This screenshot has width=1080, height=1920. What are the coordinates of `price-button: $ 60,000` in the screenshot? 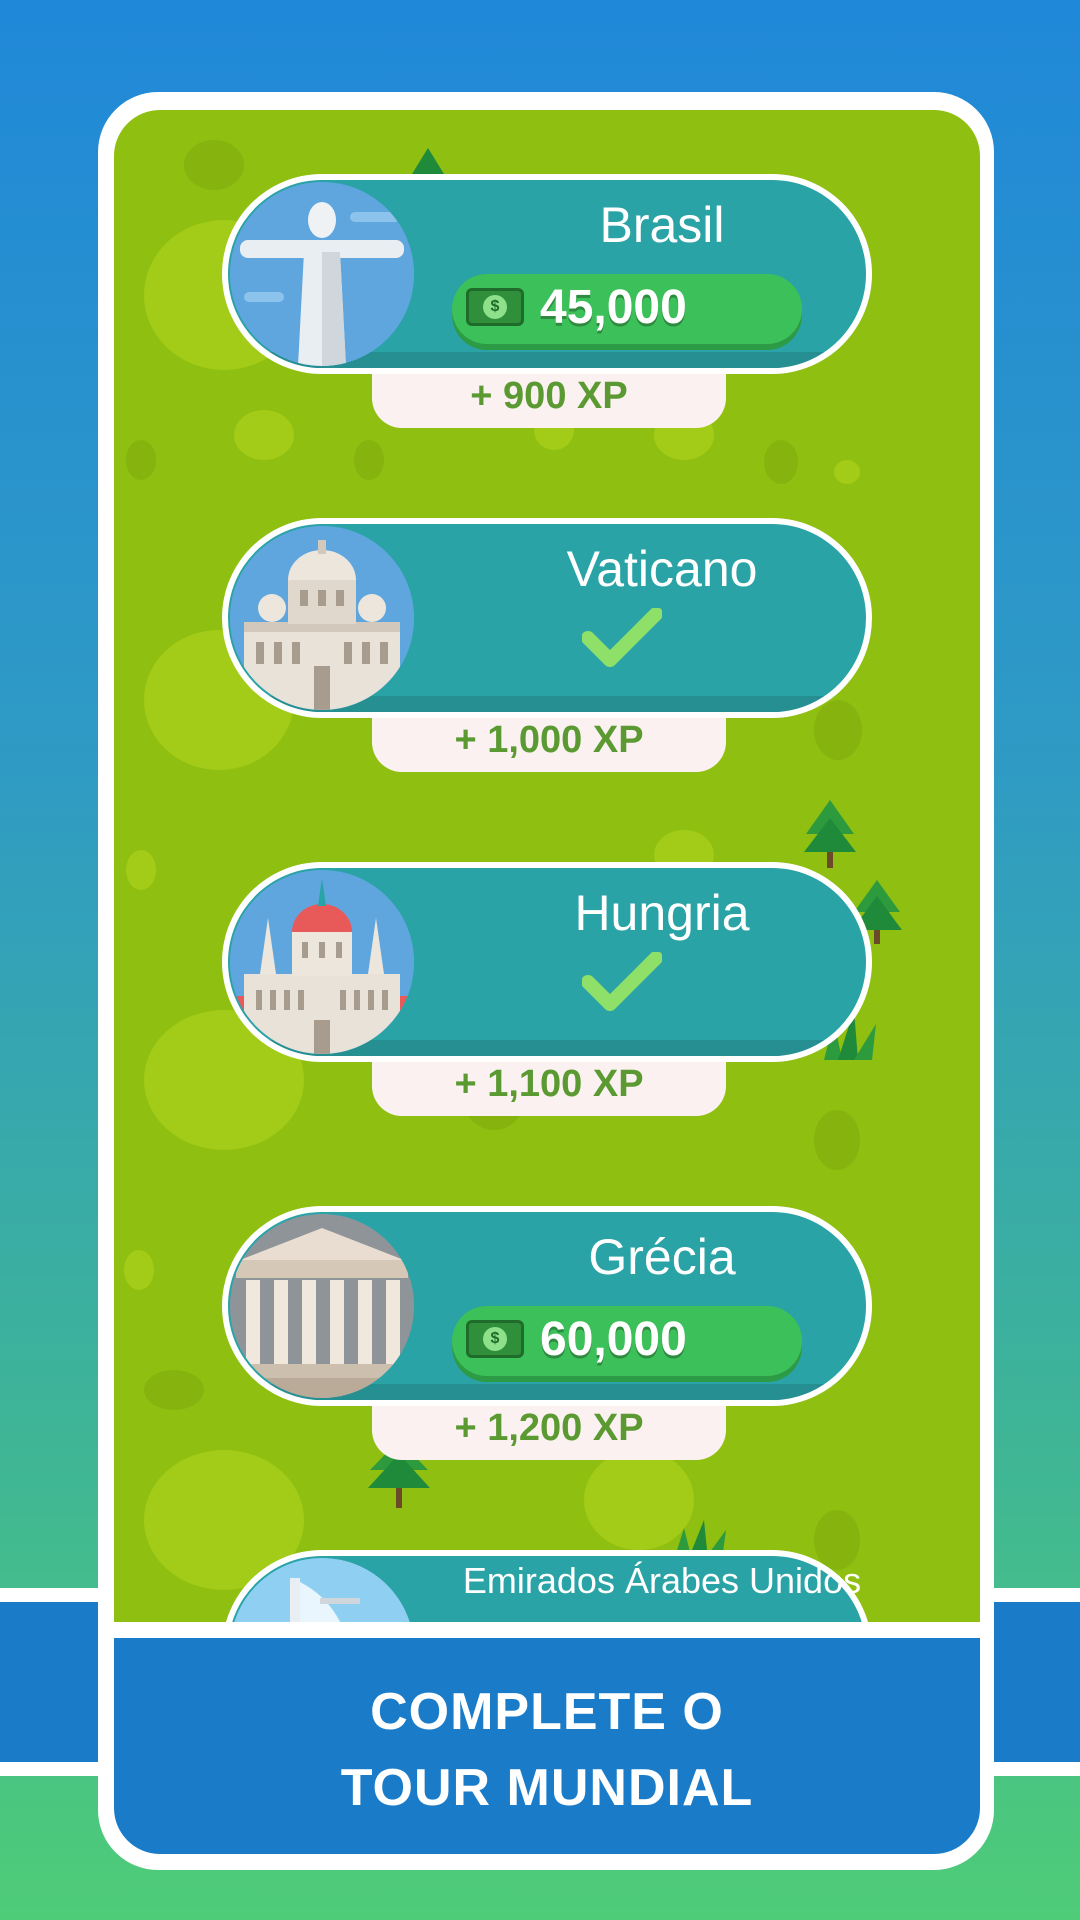 It's located at (627, 1341).